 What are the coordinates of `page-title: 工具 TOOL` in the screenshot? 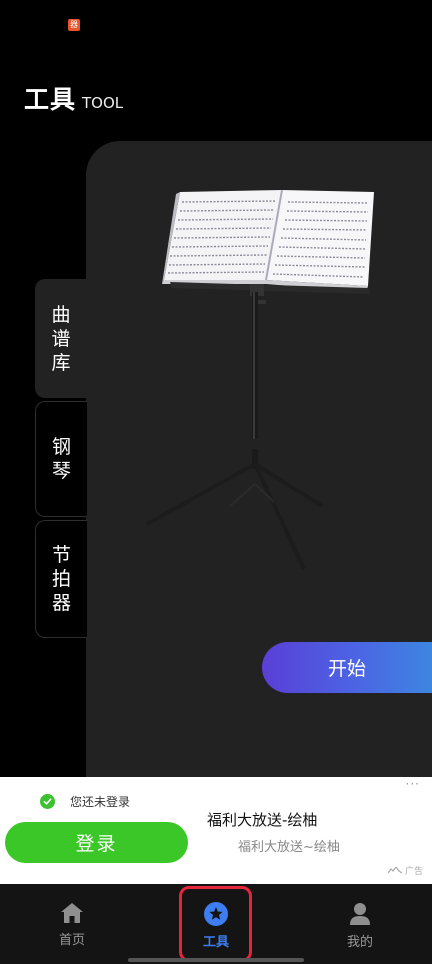 It's located at (73, 98).